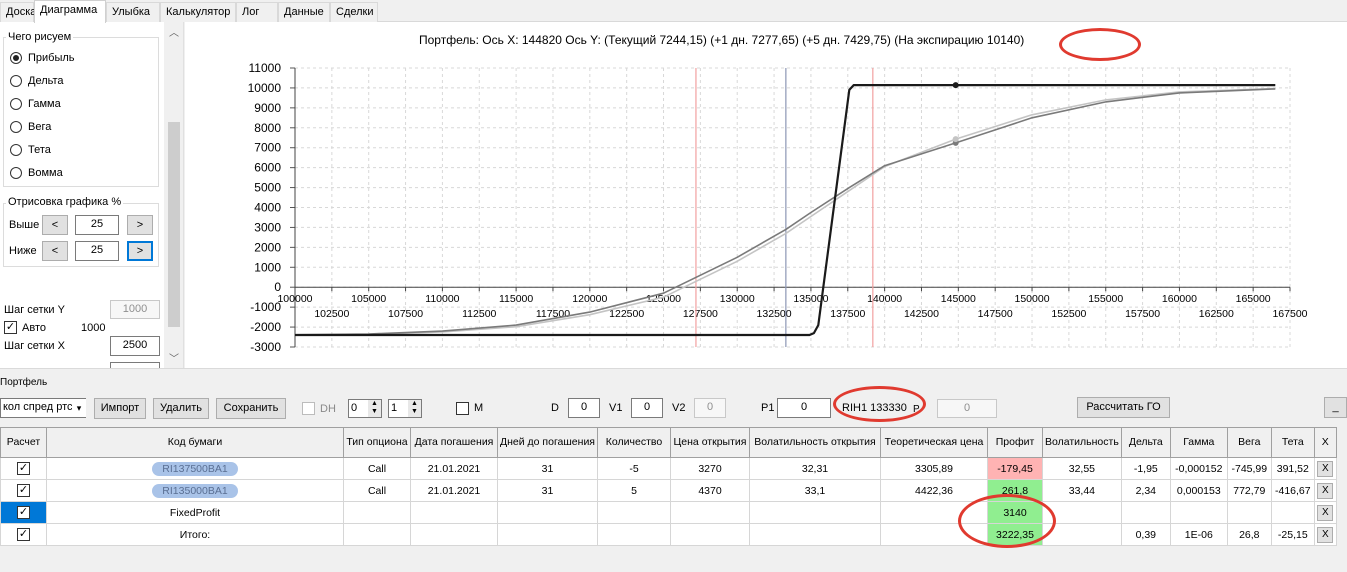 This screenshot has height=572, width=1347. Describe the element at coordinates (70, 11) in the screenshot. I see `tab-diagram: Диаграмма` at that location.